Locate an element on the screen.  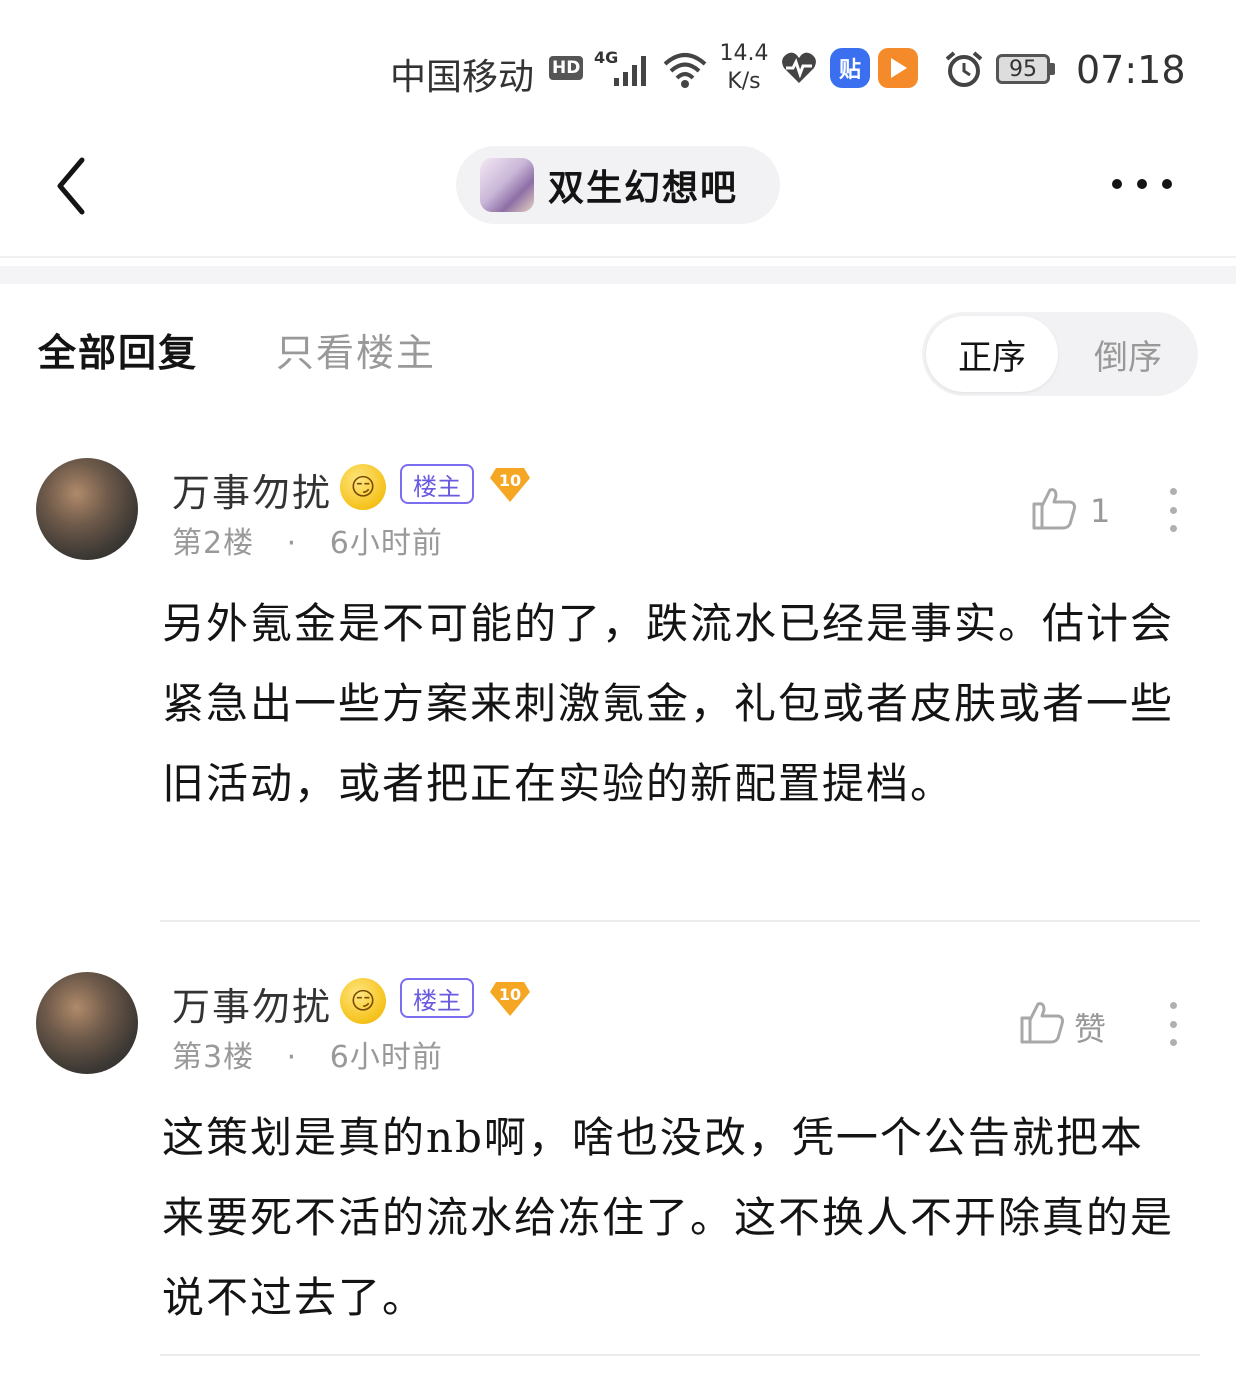
tieba-app-icon: 贴 is located at coordinates (850, 68).